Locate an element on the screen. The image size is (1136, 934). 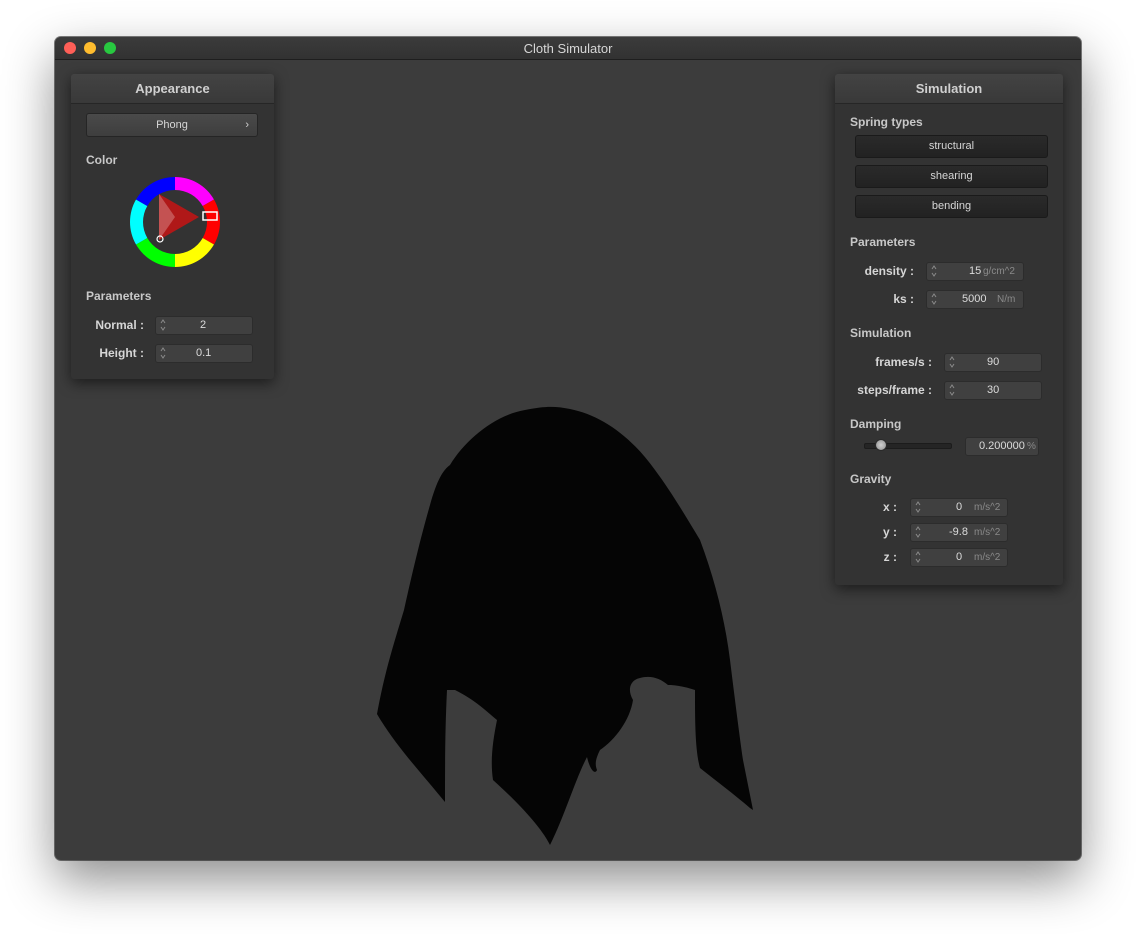
color-wheel is located at coordinates (175, 222).